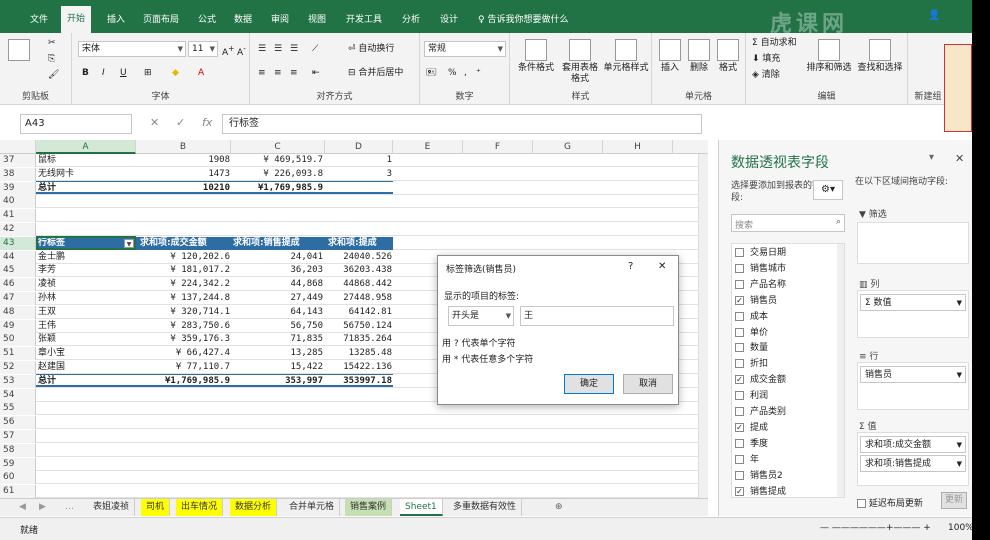 Image resolution: width=990 pixels, height=540 pixels. Describe the element at coordinates (18, 229) in the screenshot. I see `row-header: 42` at that location.